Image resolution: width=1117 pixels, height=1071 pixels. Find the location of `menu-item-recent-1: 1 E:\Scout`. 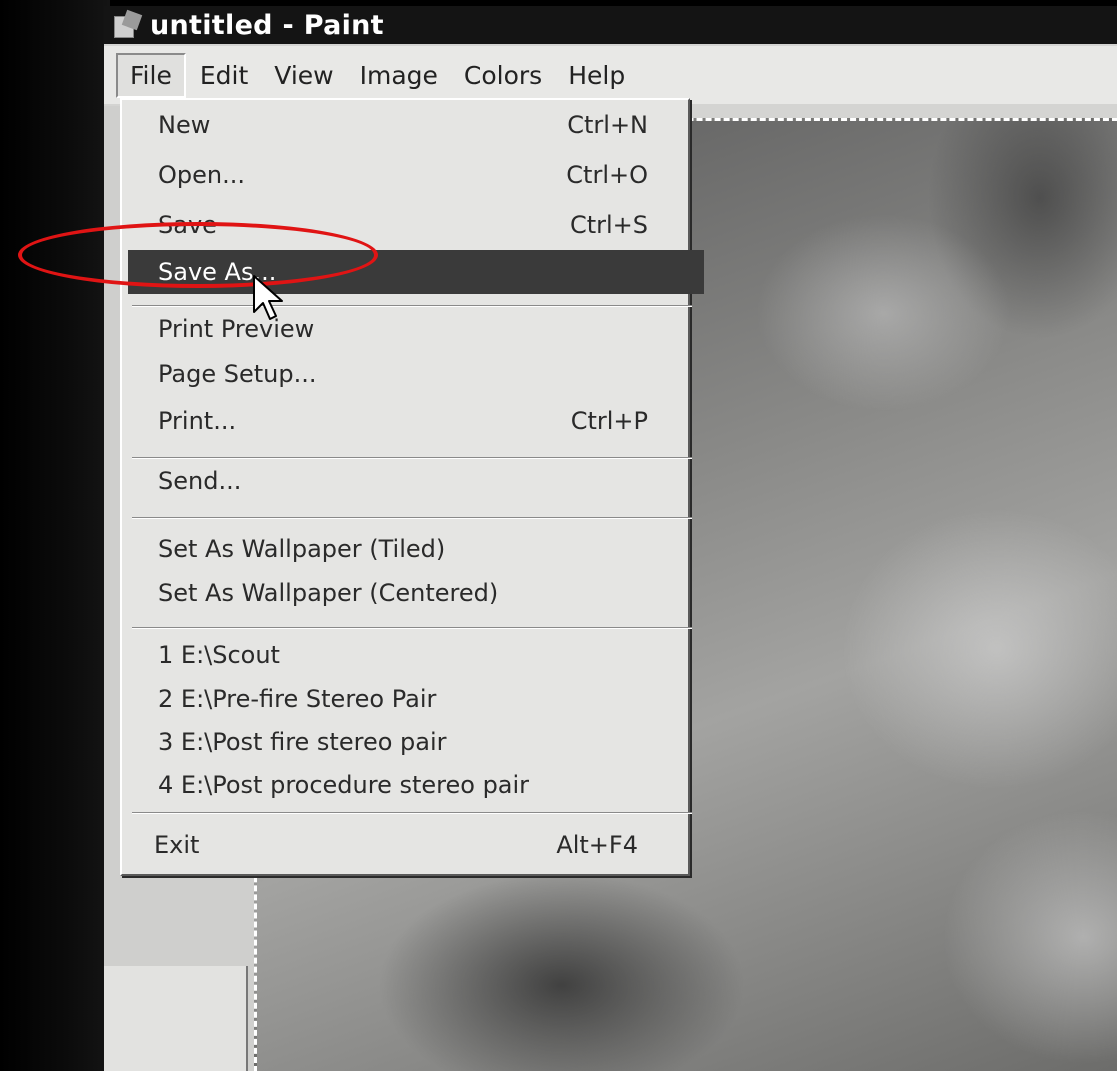

menu-item-recent-1: 1 E:\Scout is located at coordinates (405, 655).